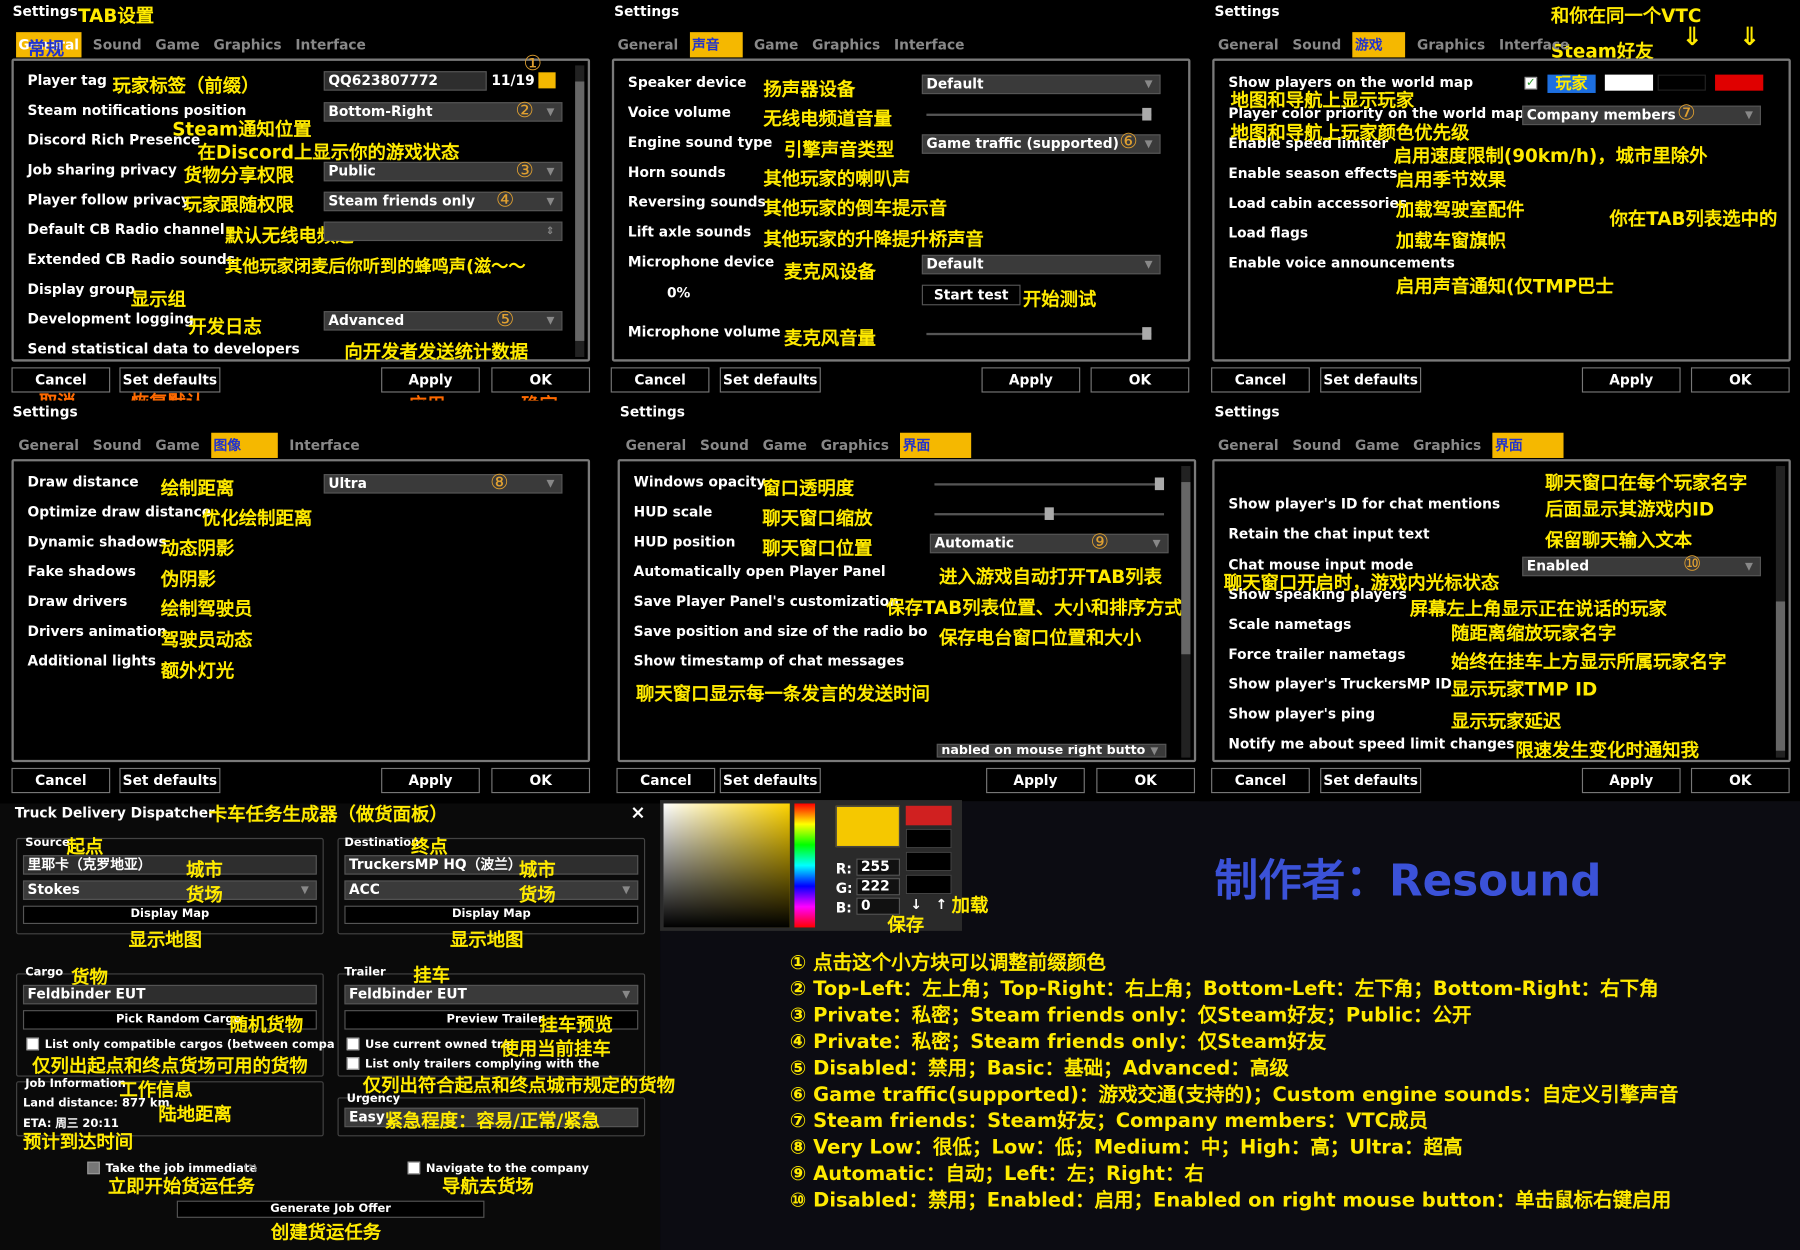  I want to click on cb-channel-stepper: ⇕, so click(443, 231).